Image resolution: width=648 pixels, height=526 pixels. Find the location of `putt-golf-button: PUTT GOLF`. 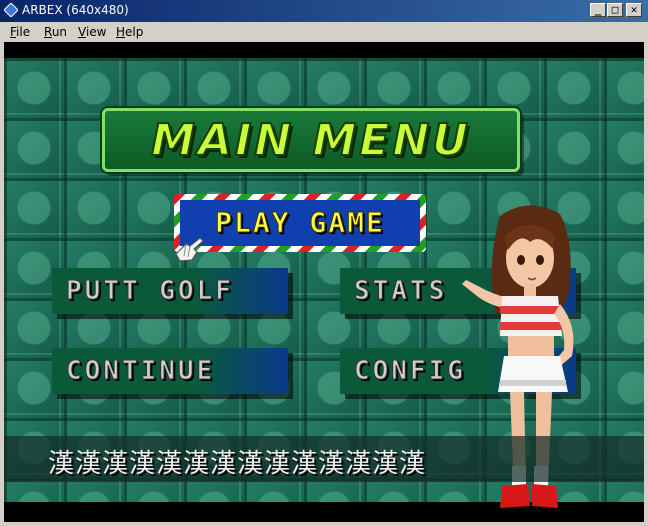

putt-golf-button: PUTT GOLF is located at coordinates (170, 291).